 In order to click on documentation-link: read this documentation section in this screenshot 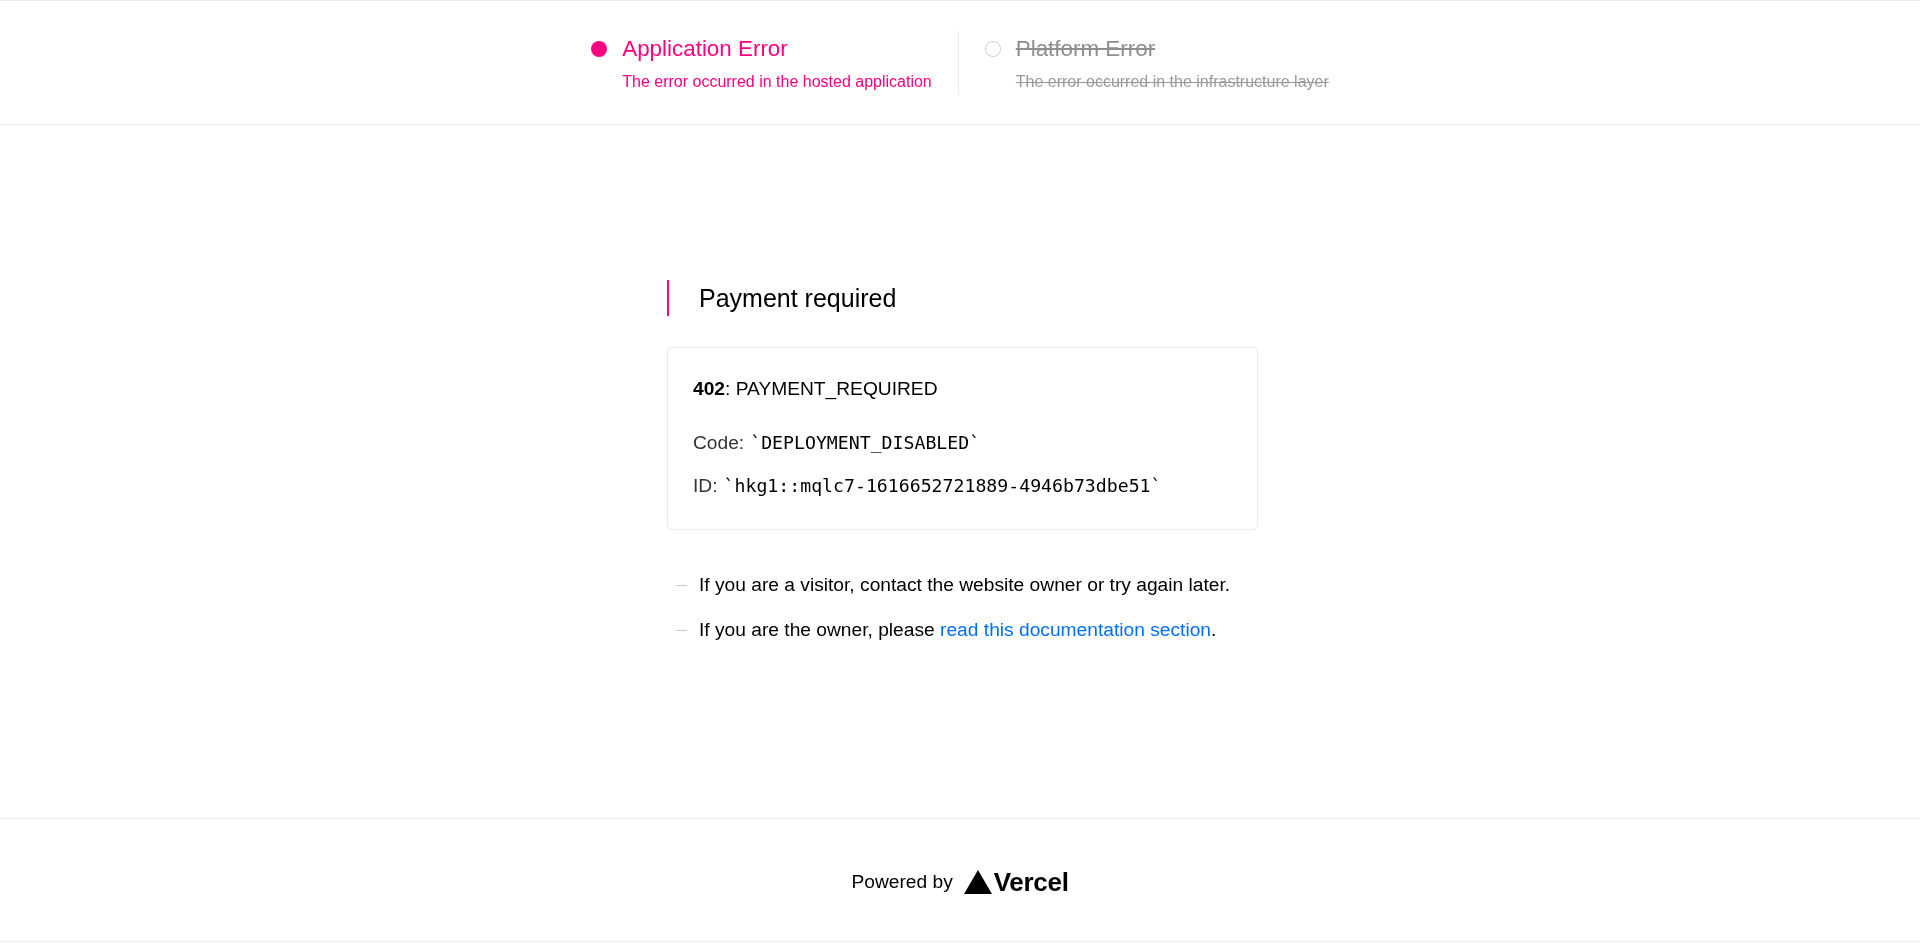, I will do `click(1075, 629)`.